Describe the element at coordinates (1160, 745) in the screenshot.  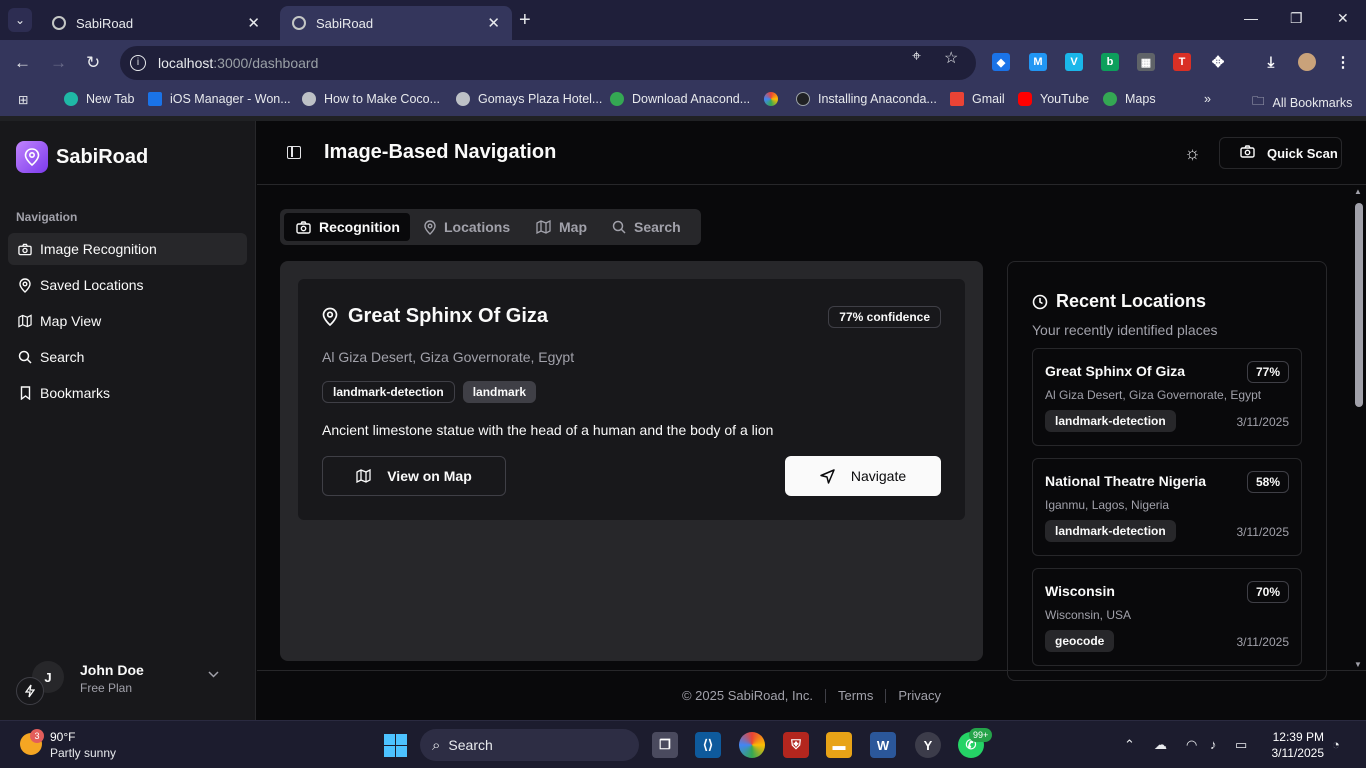
I see `cloud-icon: ☁` at that location.